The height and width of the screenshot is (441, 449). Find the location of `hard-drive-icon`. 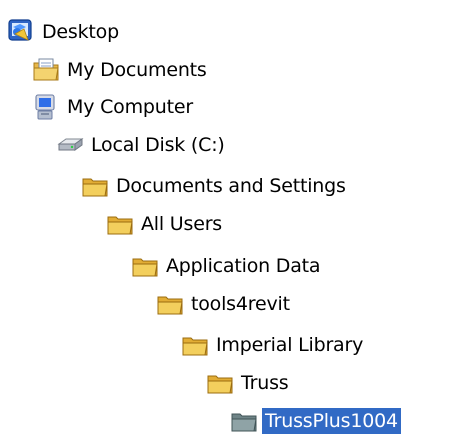

hard-drive-icon is located at coordinates (70, 145).